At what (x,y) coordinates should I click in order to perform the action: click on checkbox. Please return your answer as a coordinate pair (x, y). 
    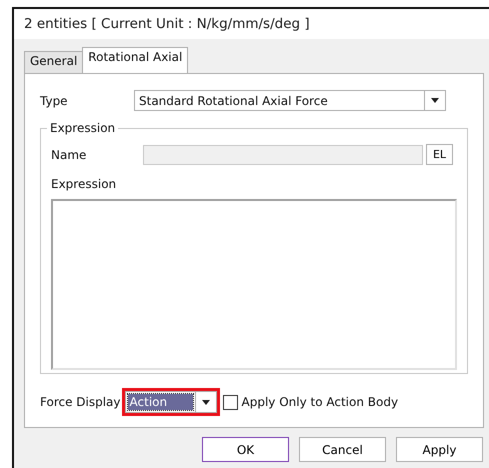
    Looking at the image, I should click on (230, 402).